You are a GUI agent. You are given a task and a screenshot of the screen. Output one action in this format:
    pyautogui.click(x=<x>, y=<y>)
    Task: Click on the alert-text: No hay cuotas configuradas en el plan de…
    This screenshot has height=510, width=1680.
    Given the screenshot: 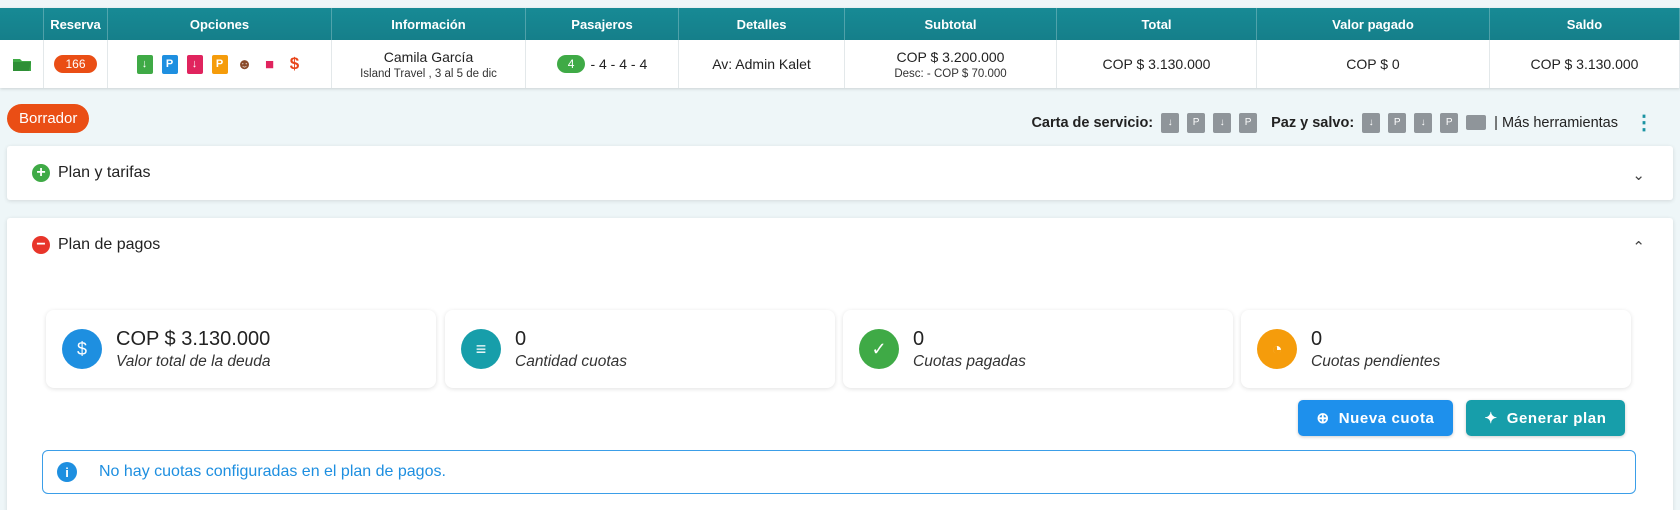 What is the action you would take?
    pyautogui.click(x=272, y=471)
    